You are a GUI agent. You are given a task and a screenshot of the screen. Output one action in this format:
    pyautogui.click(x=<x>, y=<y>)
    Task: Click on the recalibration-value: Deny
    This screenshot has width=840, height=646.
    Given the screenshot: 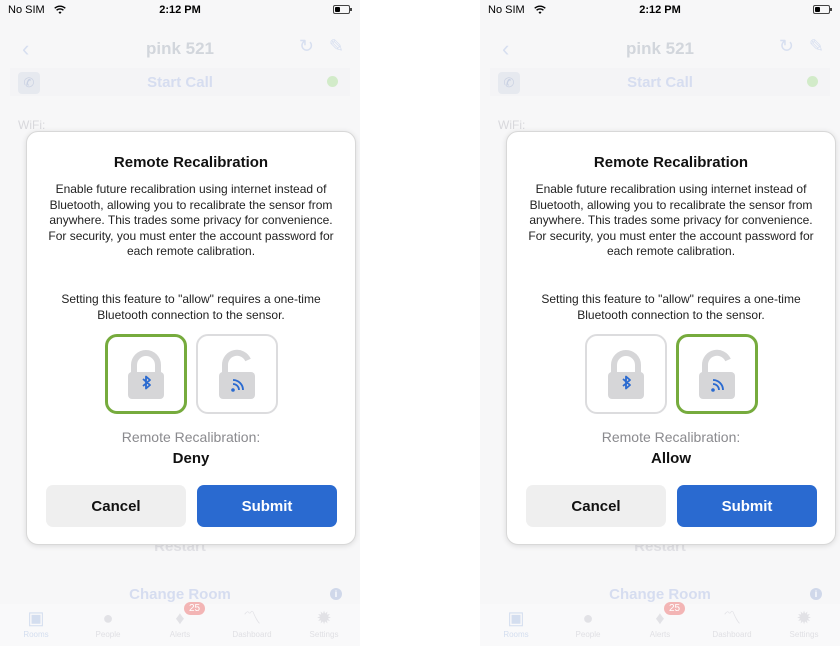 What is the action you would take?
    pyautogui.click(x=191, y=458)
    